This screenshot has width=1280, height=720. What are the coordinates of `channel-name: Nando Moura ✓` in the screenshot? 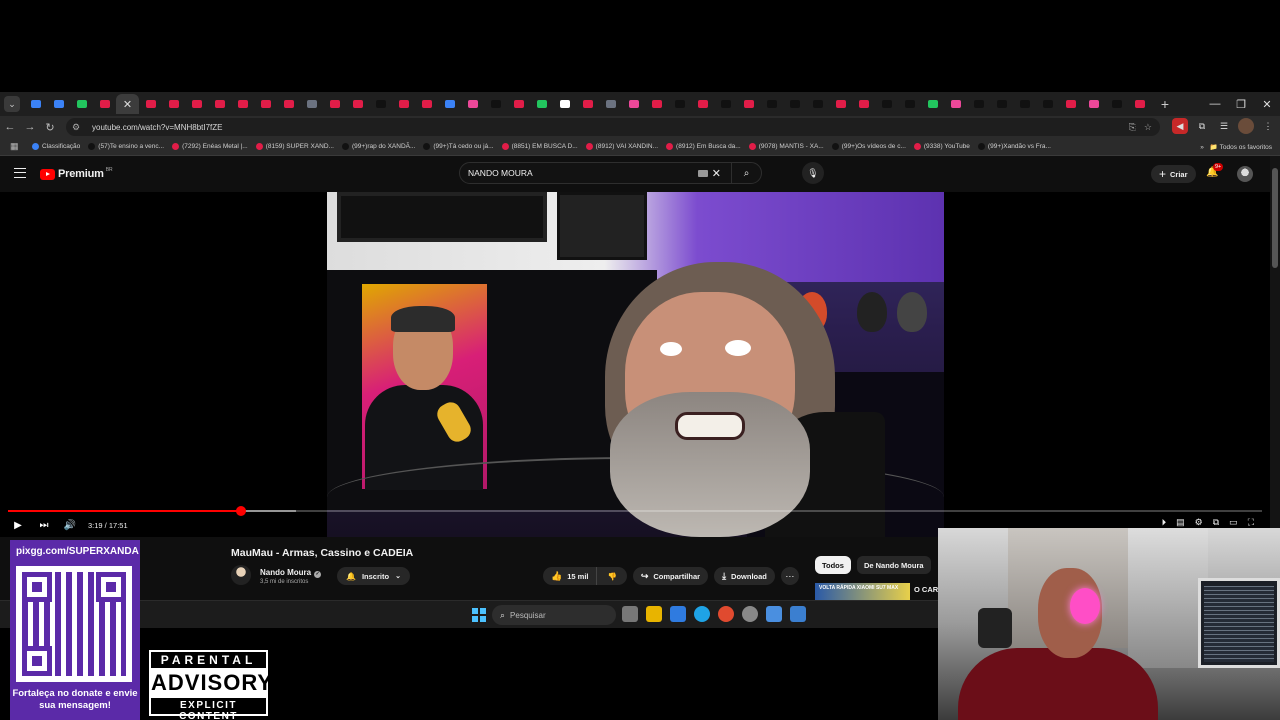 It's located at (291, 573).